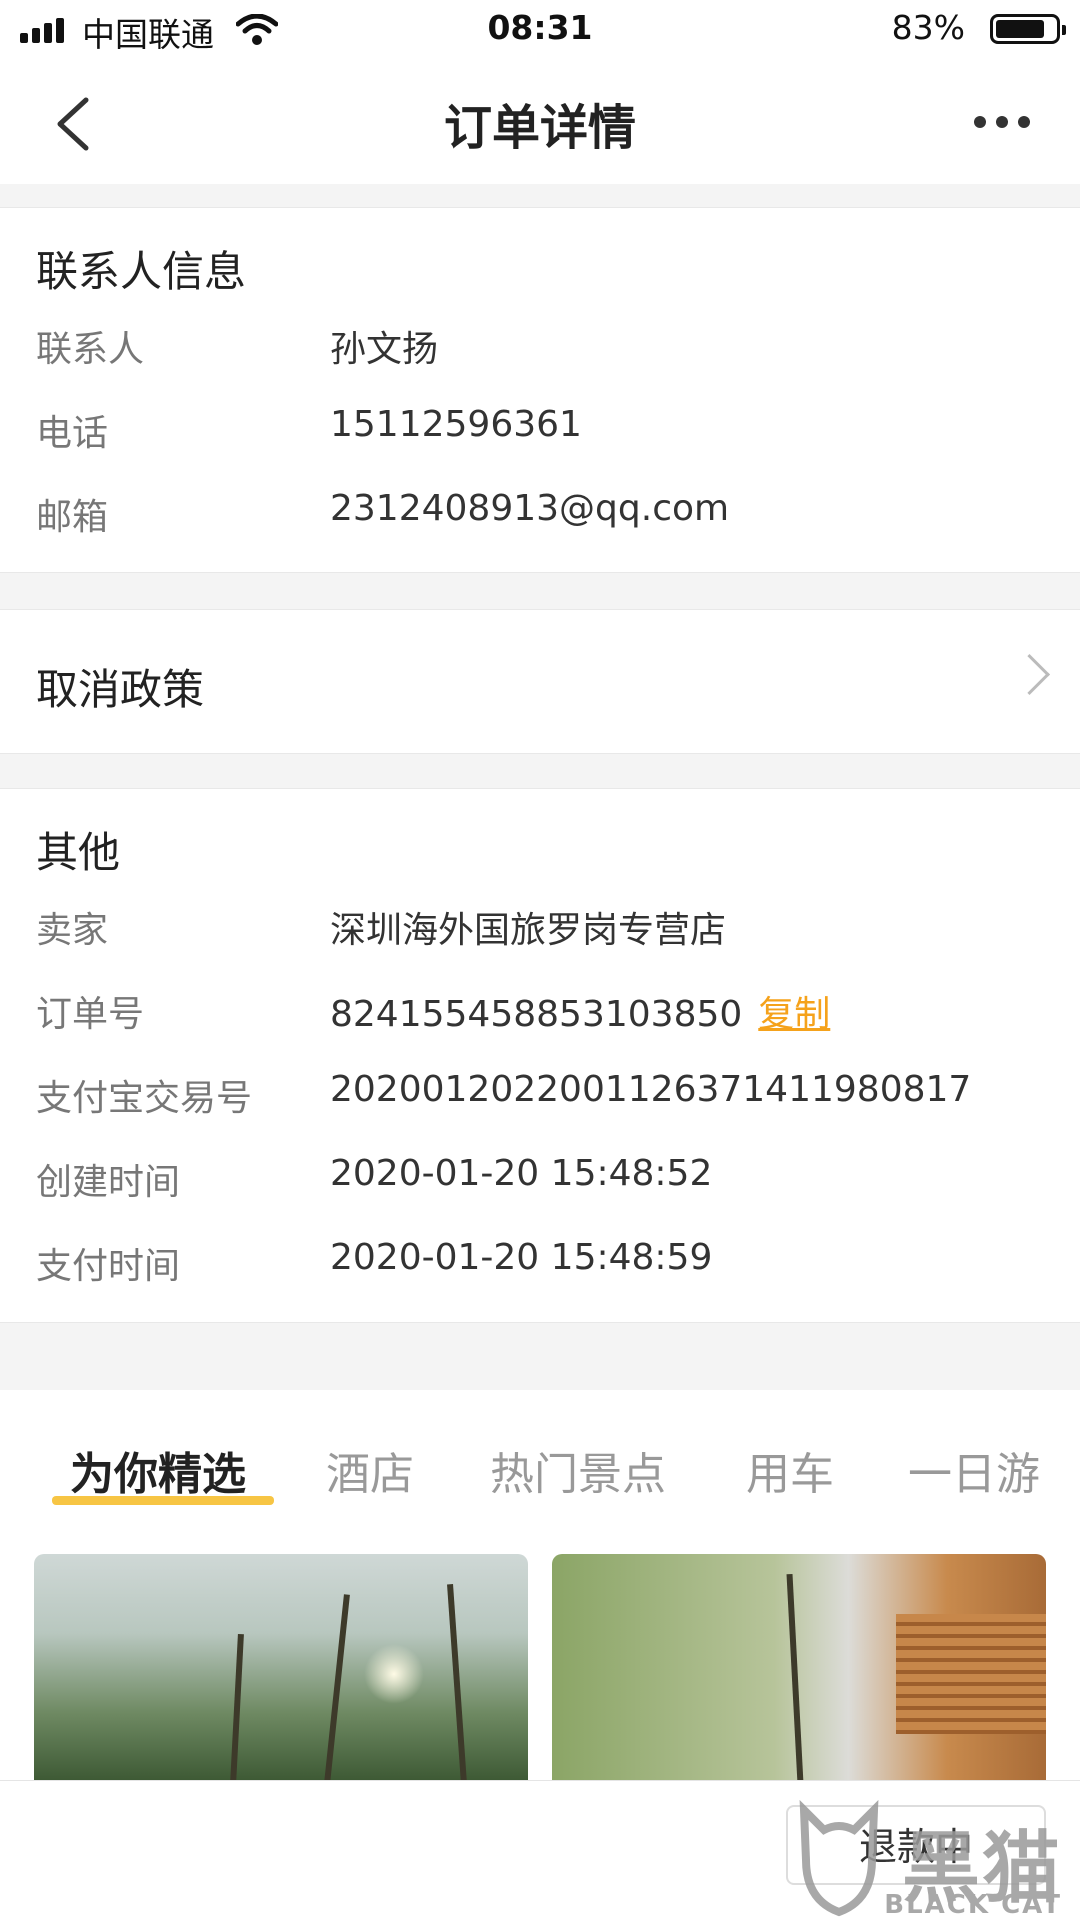 Image resolution: width=1080 pixels, height=1922 pixels. I want to click on row-label: 卖家, so click(72, 930).